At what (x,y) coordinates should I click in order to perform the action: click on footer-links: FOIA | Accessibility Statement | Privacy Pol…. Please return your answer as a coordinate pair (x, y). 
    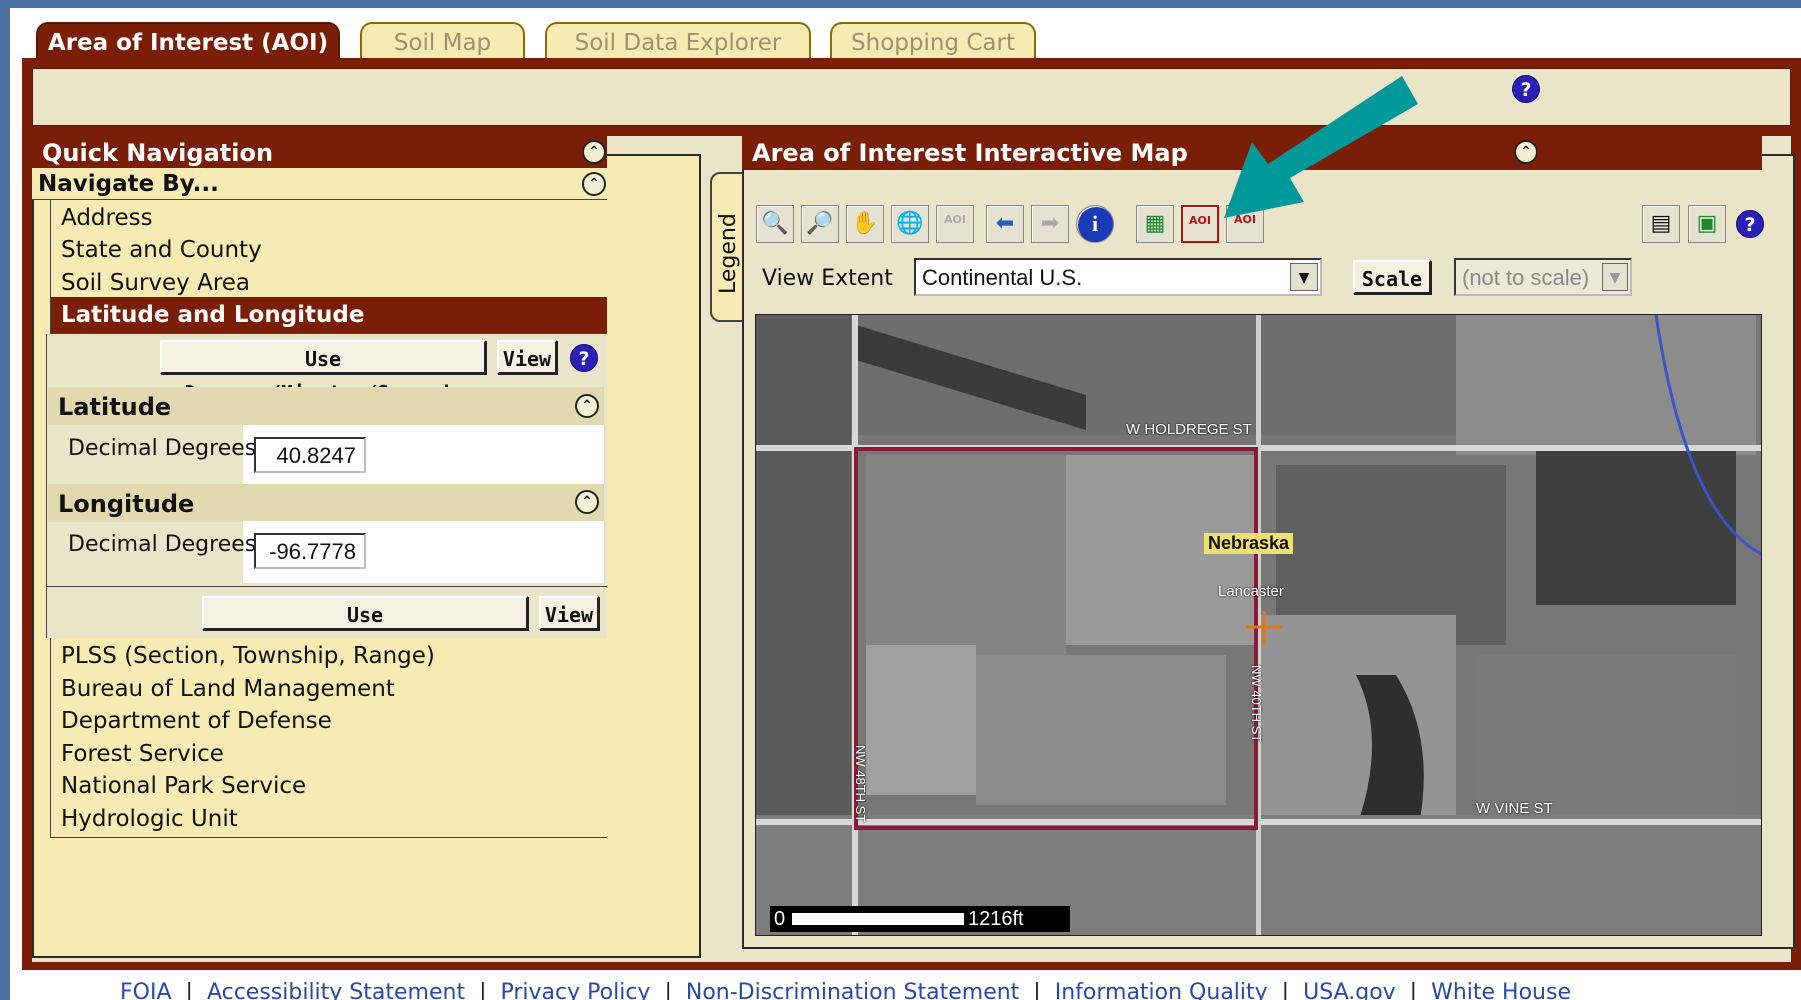
    Looking at the image, I should click on (920, 989).